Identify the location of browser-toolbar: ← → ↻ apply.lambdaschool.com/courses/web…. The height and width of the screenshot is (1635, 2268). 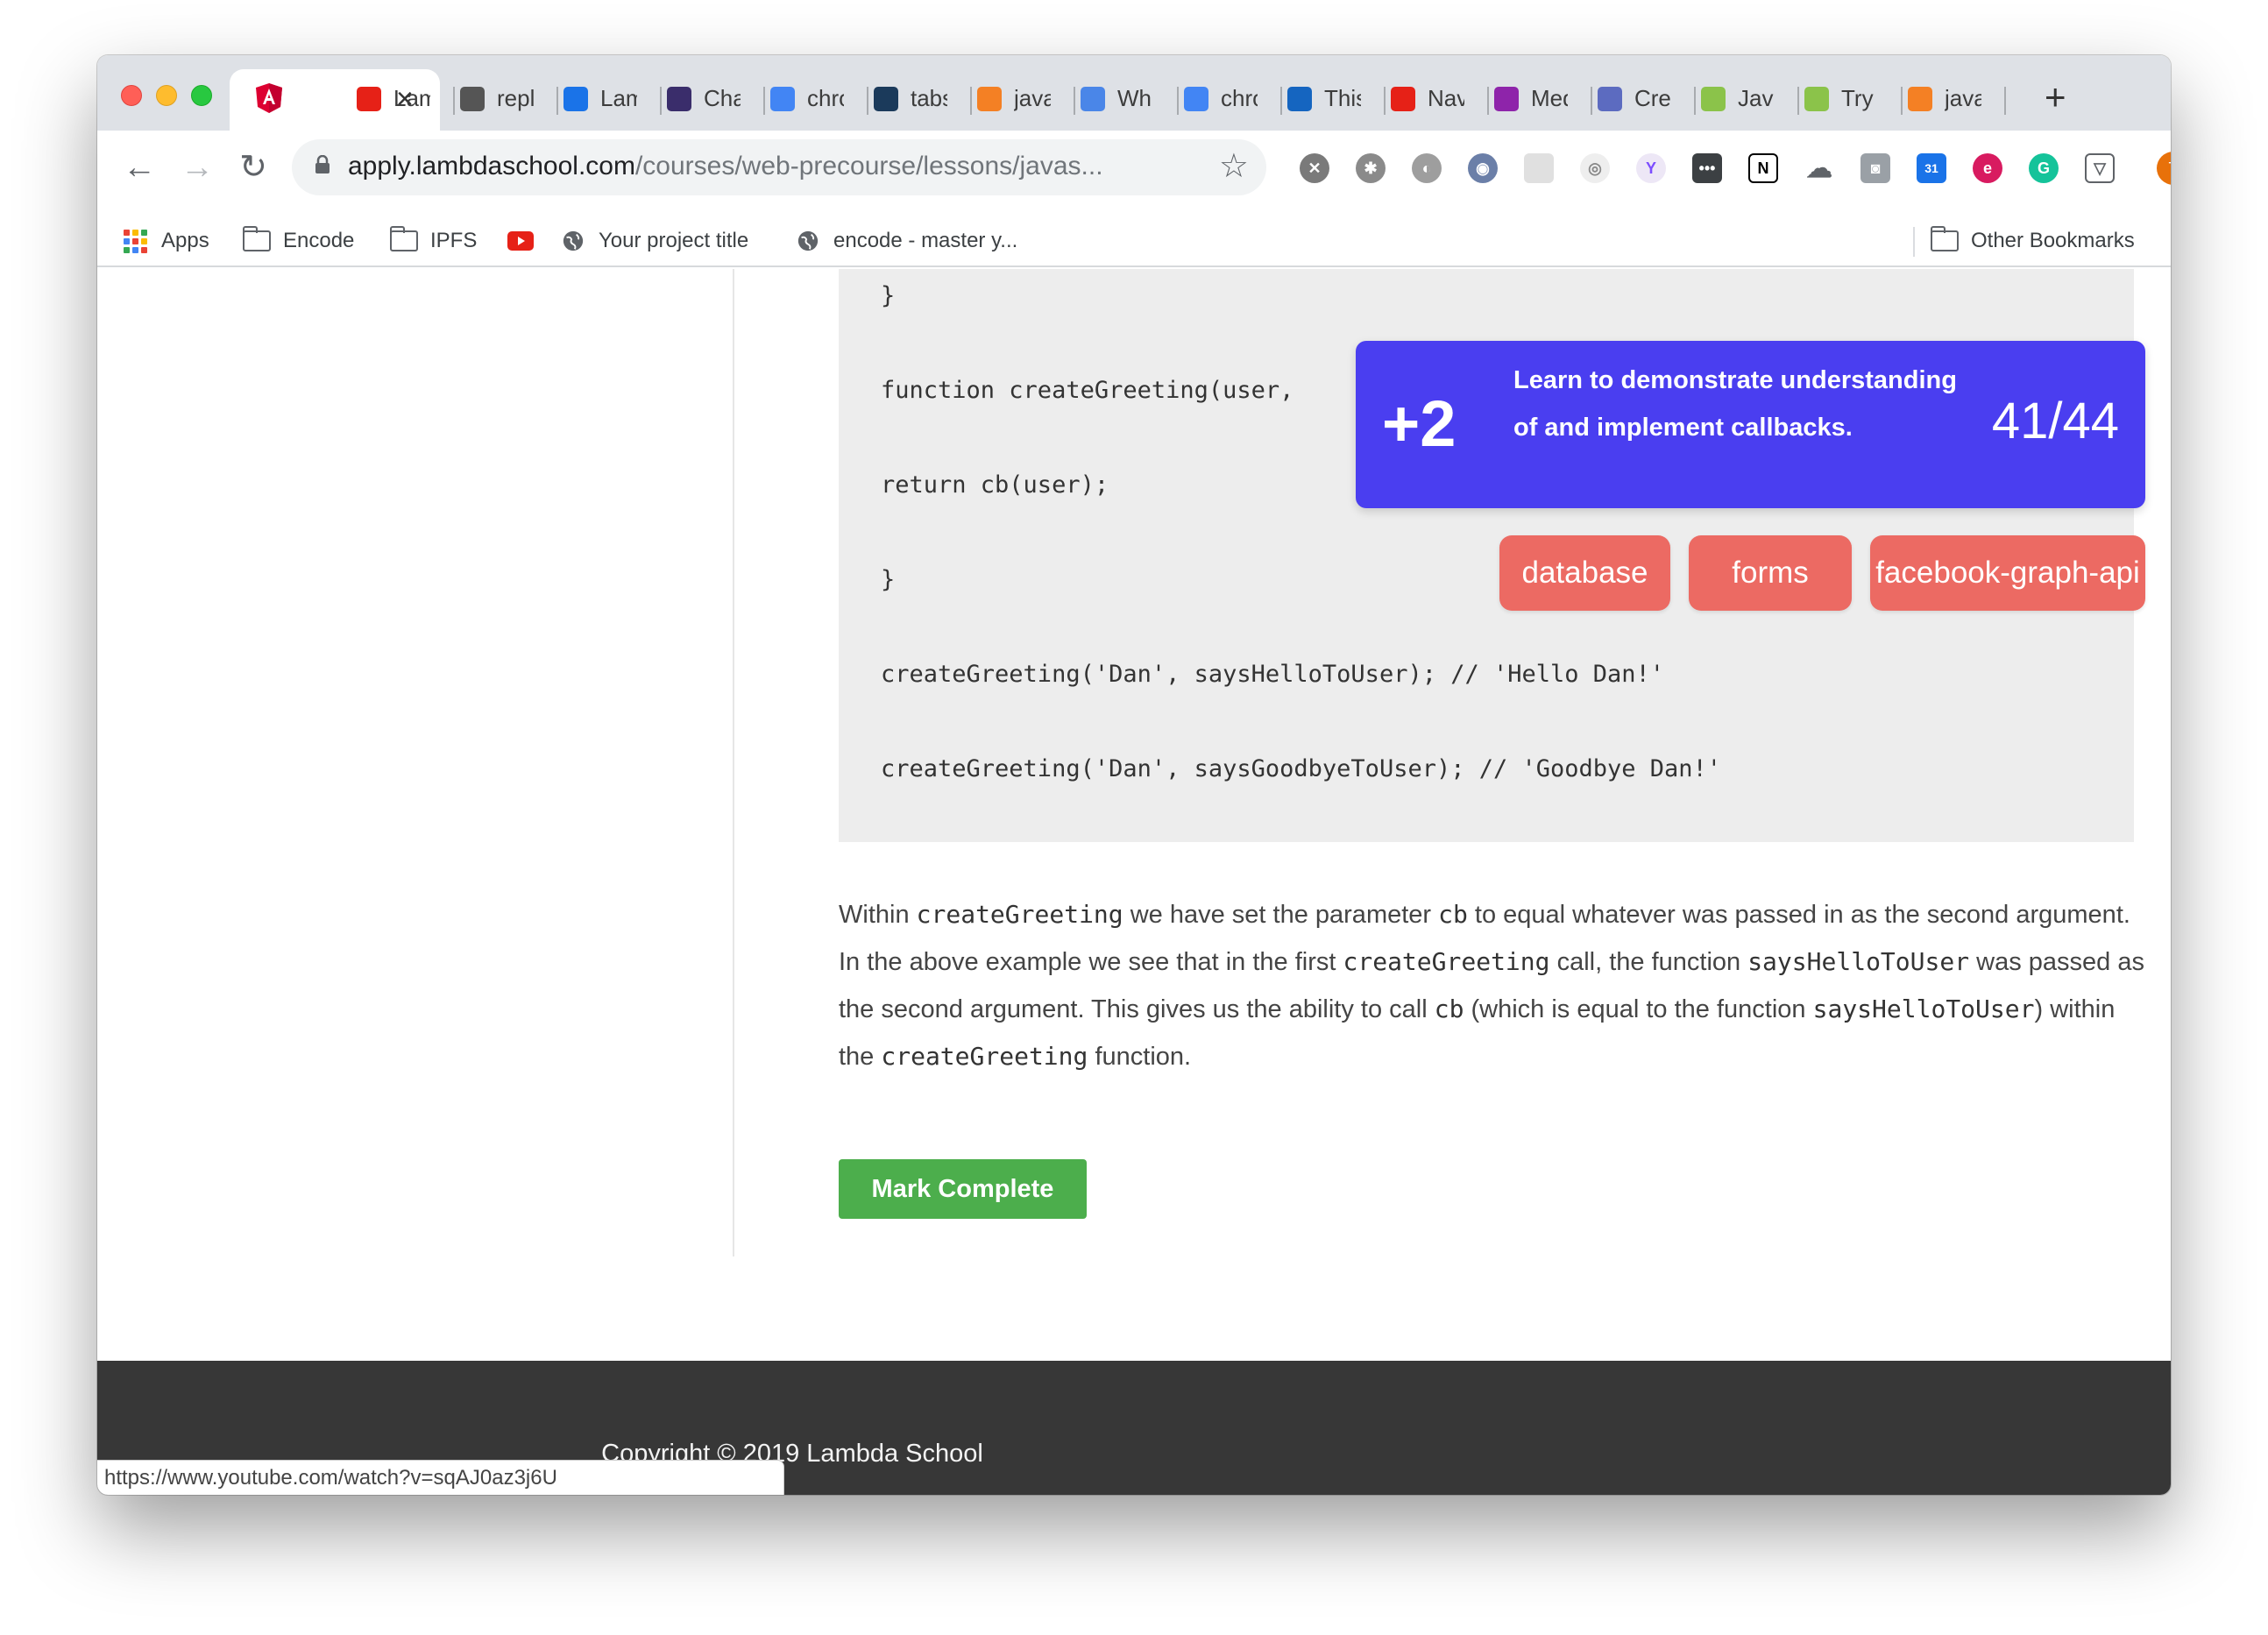
(1134, 173).